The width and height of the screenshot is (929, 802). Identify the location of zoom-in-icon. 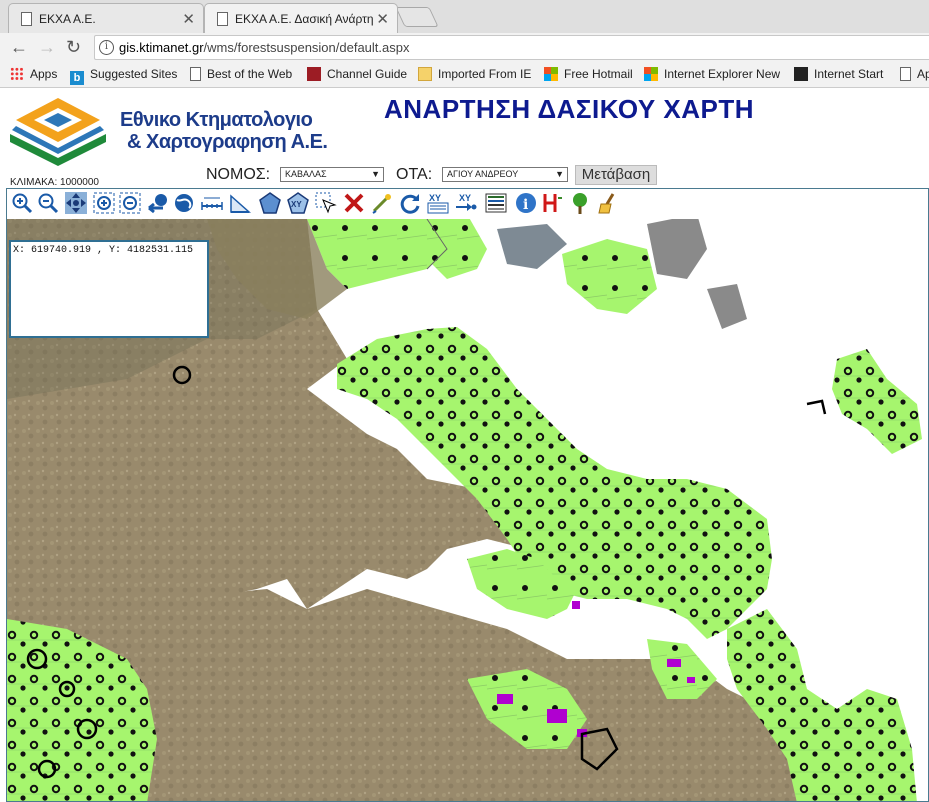
(22, 203).